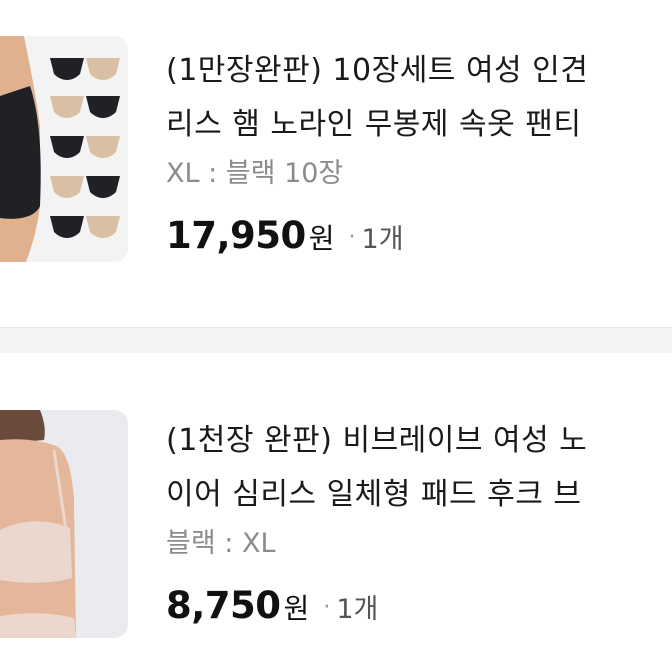  What do you see at coordinates (255, 173) in the screenshot?
I see `product-option: XL : 블랙 10장` at bounding box center [255, 173].